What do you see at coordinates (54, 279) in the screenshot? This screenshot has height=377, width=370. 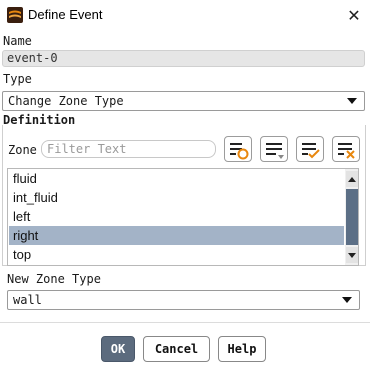 I see `new-zone-type-label: New Zone Type` at bounding box center [54, 279].